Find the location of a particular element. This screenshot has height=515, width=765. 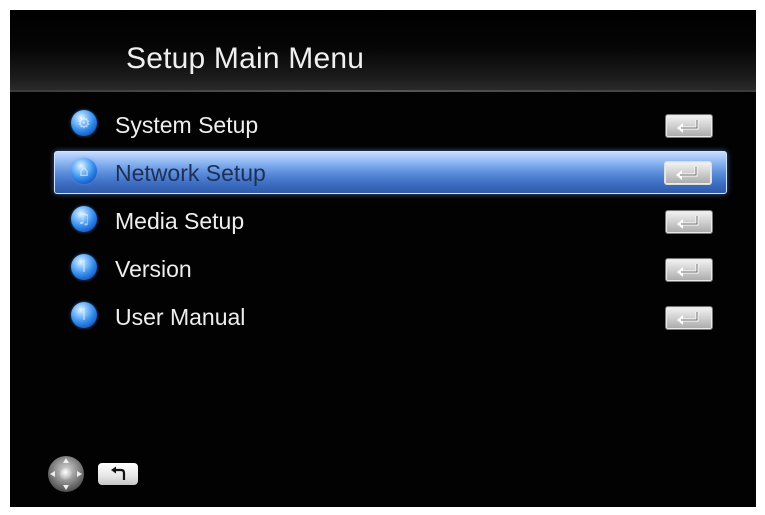

menu-item-network-setup: ⌂ Network Setup is located at coordinates (390, 172).